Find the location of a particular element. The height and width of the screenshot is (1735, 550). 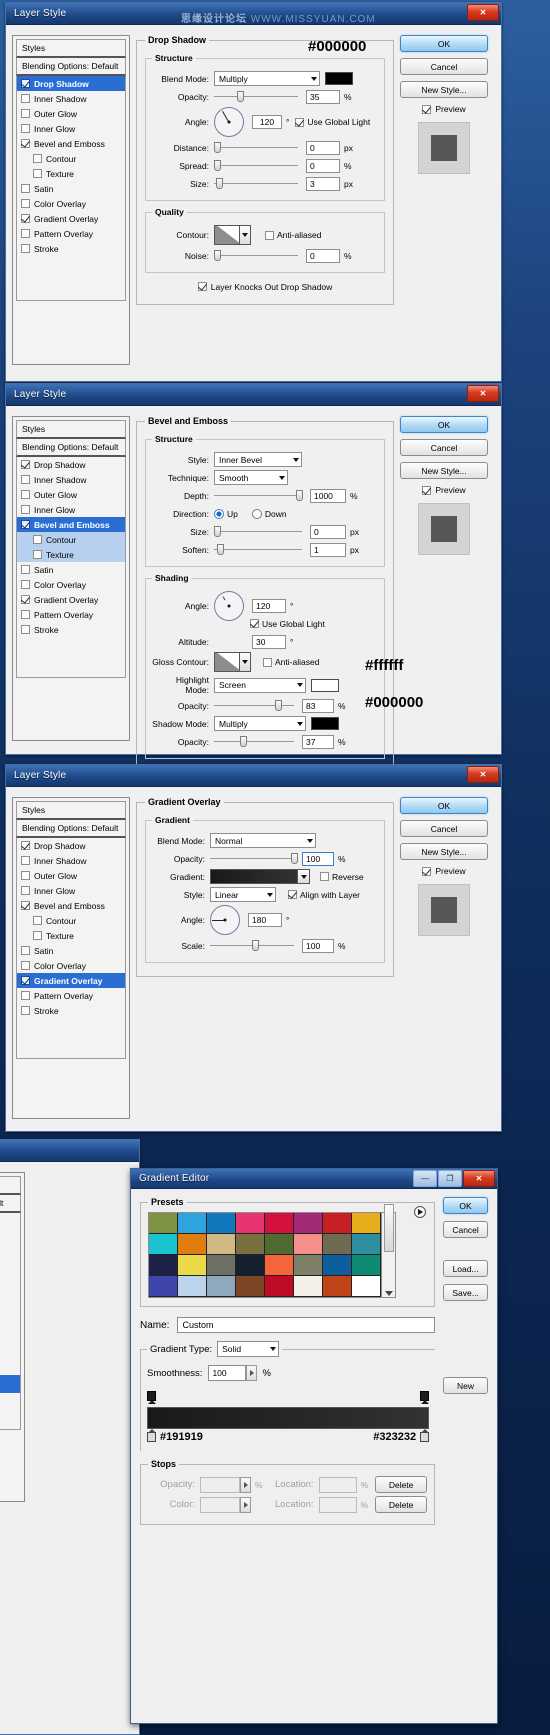

checkbox-pattern-overlay is located at coordinates (25, 233).